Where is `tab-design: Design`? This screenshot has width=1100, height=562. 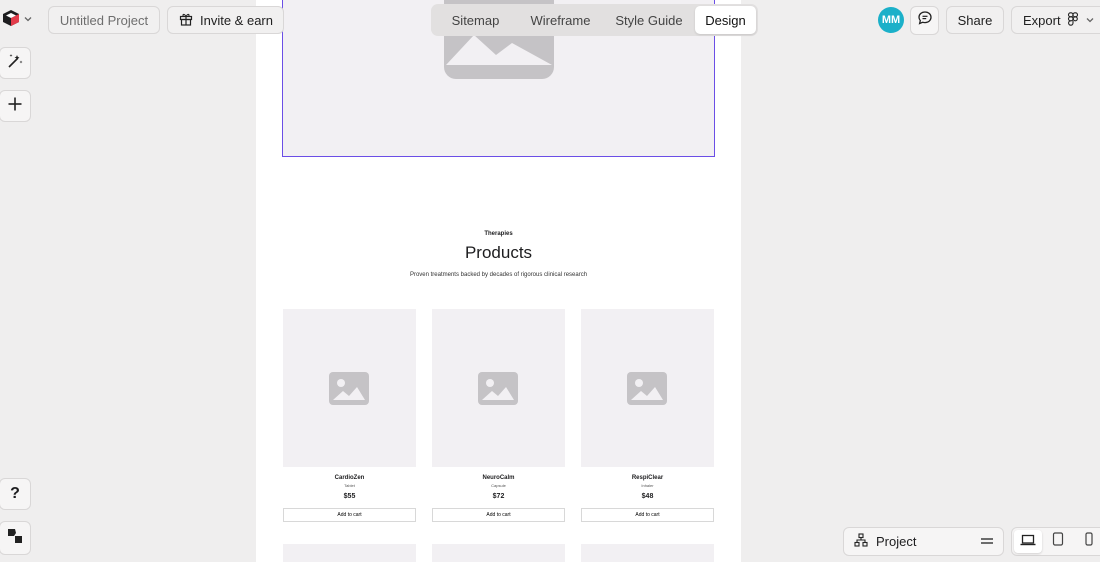 tab-design: Design is located at coordinates (725, 20).